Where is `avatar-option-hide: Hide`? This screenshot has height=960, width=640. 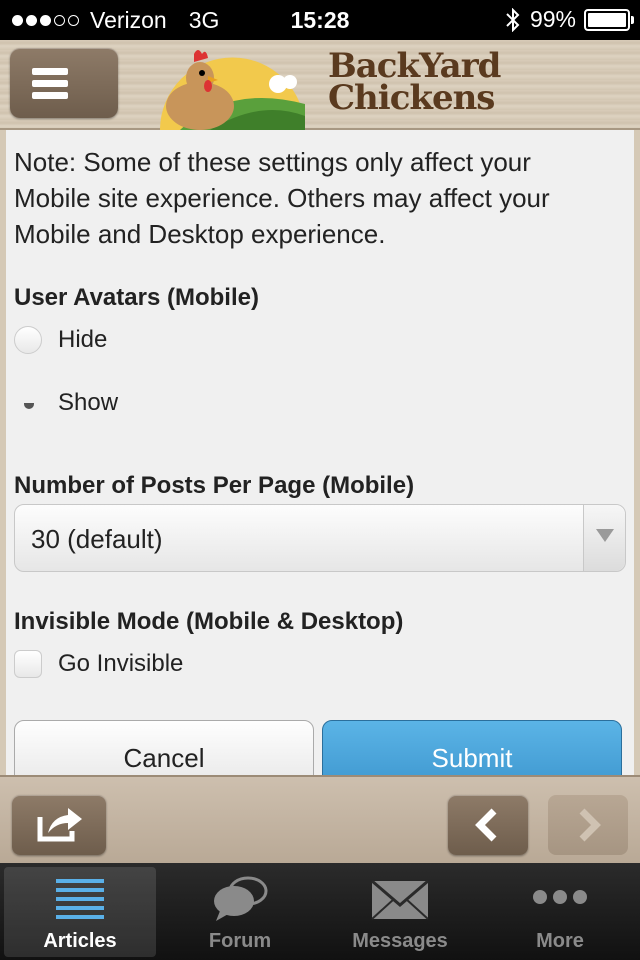
avatar-option-hide: Hide is located at coordinates (60, 340).